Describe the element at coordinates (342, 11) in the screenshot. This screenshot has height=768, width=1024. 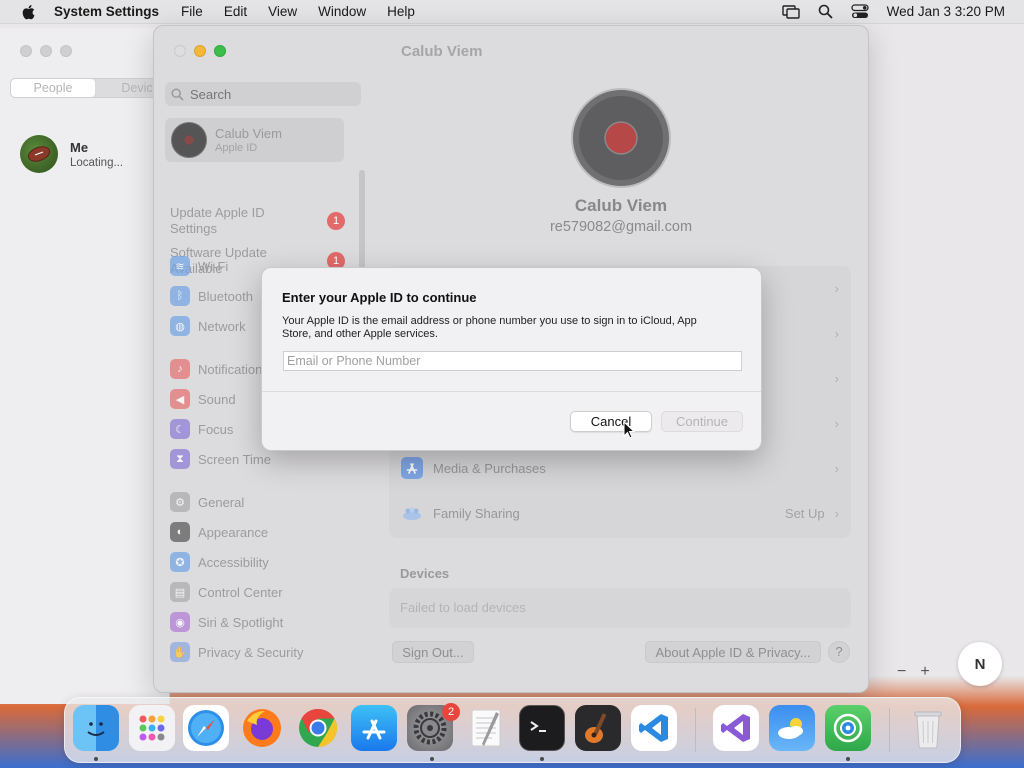
I see `menu-window: Window` at that location.